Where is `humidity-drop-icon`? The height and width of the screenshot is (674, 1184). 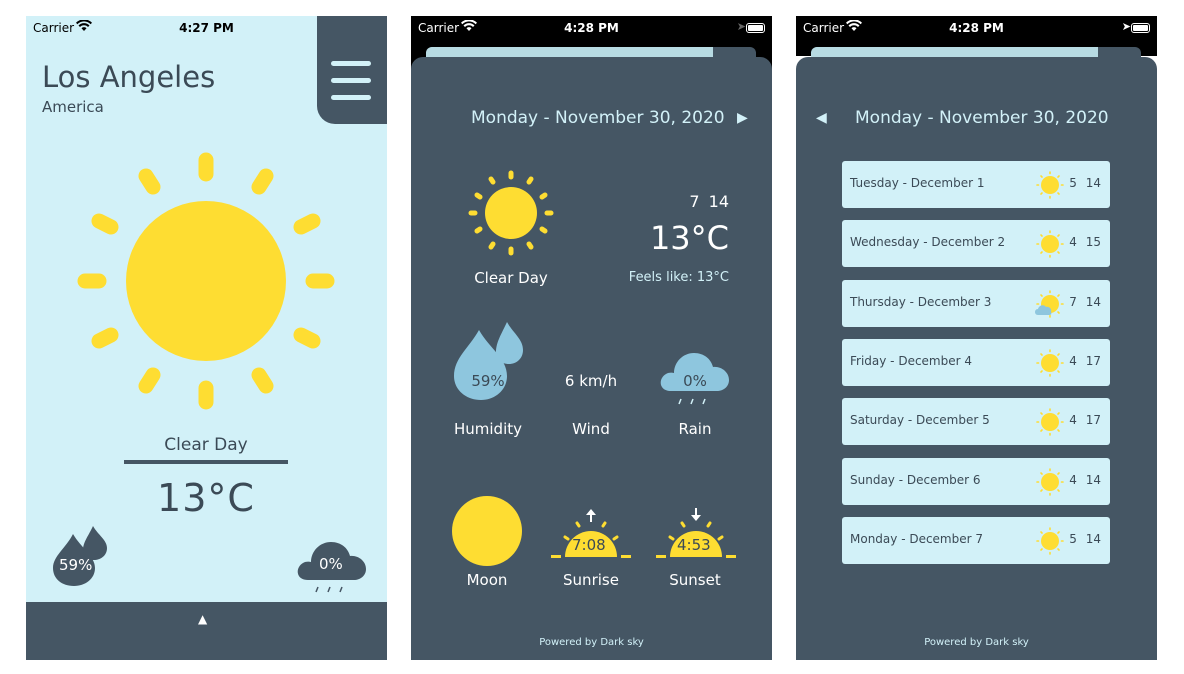
humidity-drop-icon is located at coordinates (488, 361).